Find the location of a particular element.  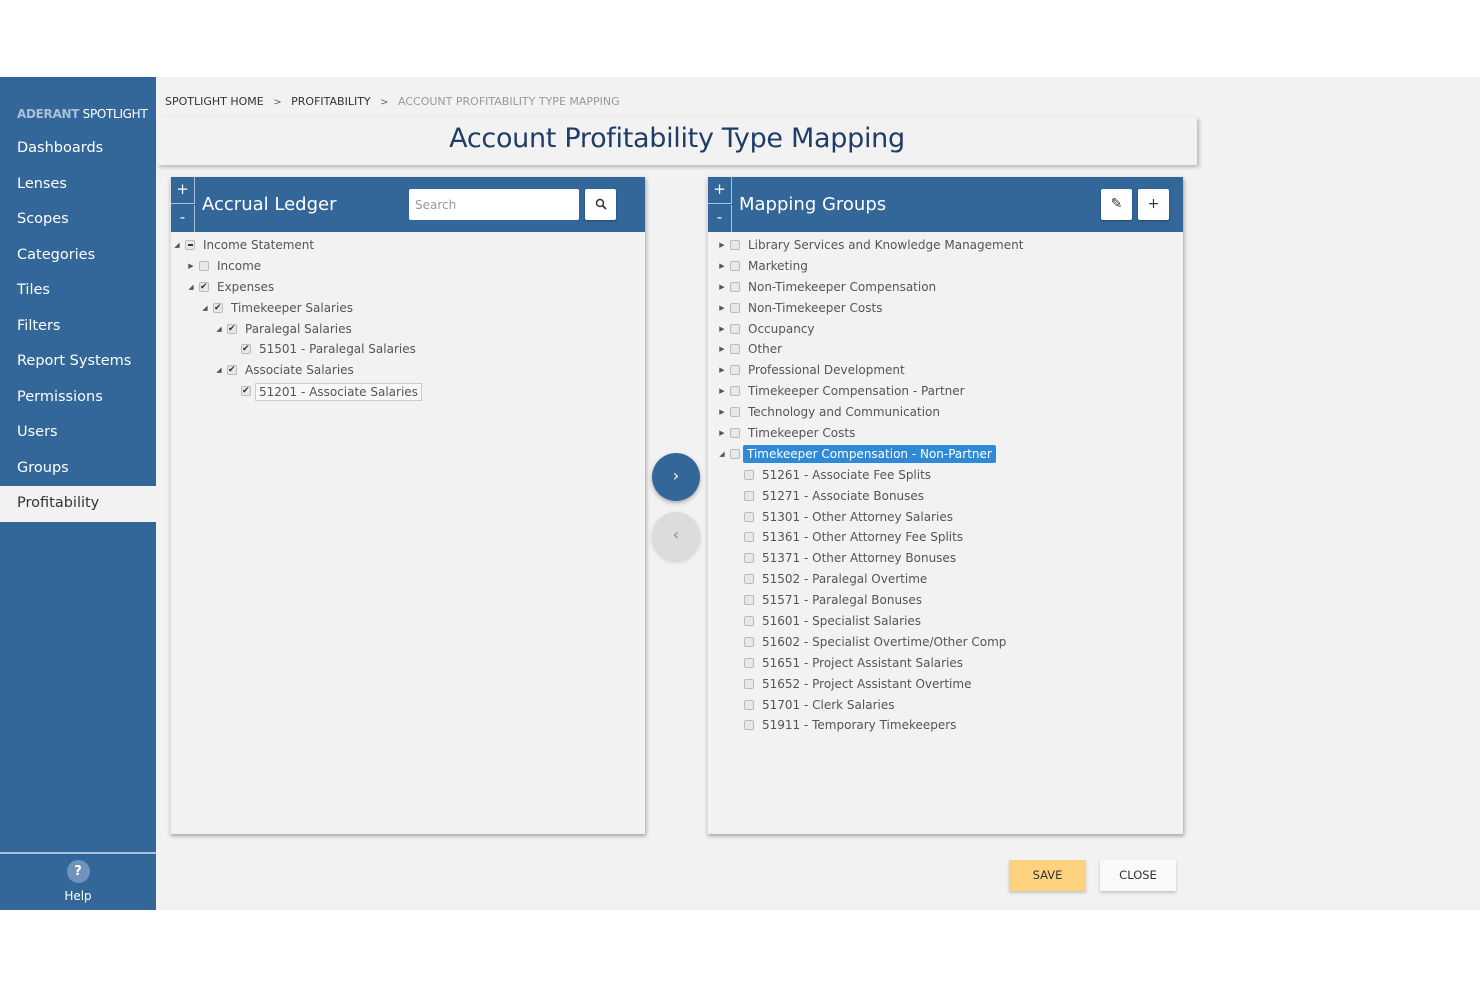

expand-all-button: + is located at coordinates (720, 190).